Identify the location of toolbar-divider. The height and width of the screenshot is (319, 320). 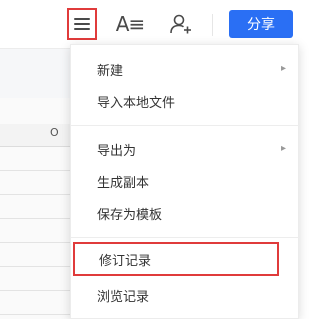
(212, 25).